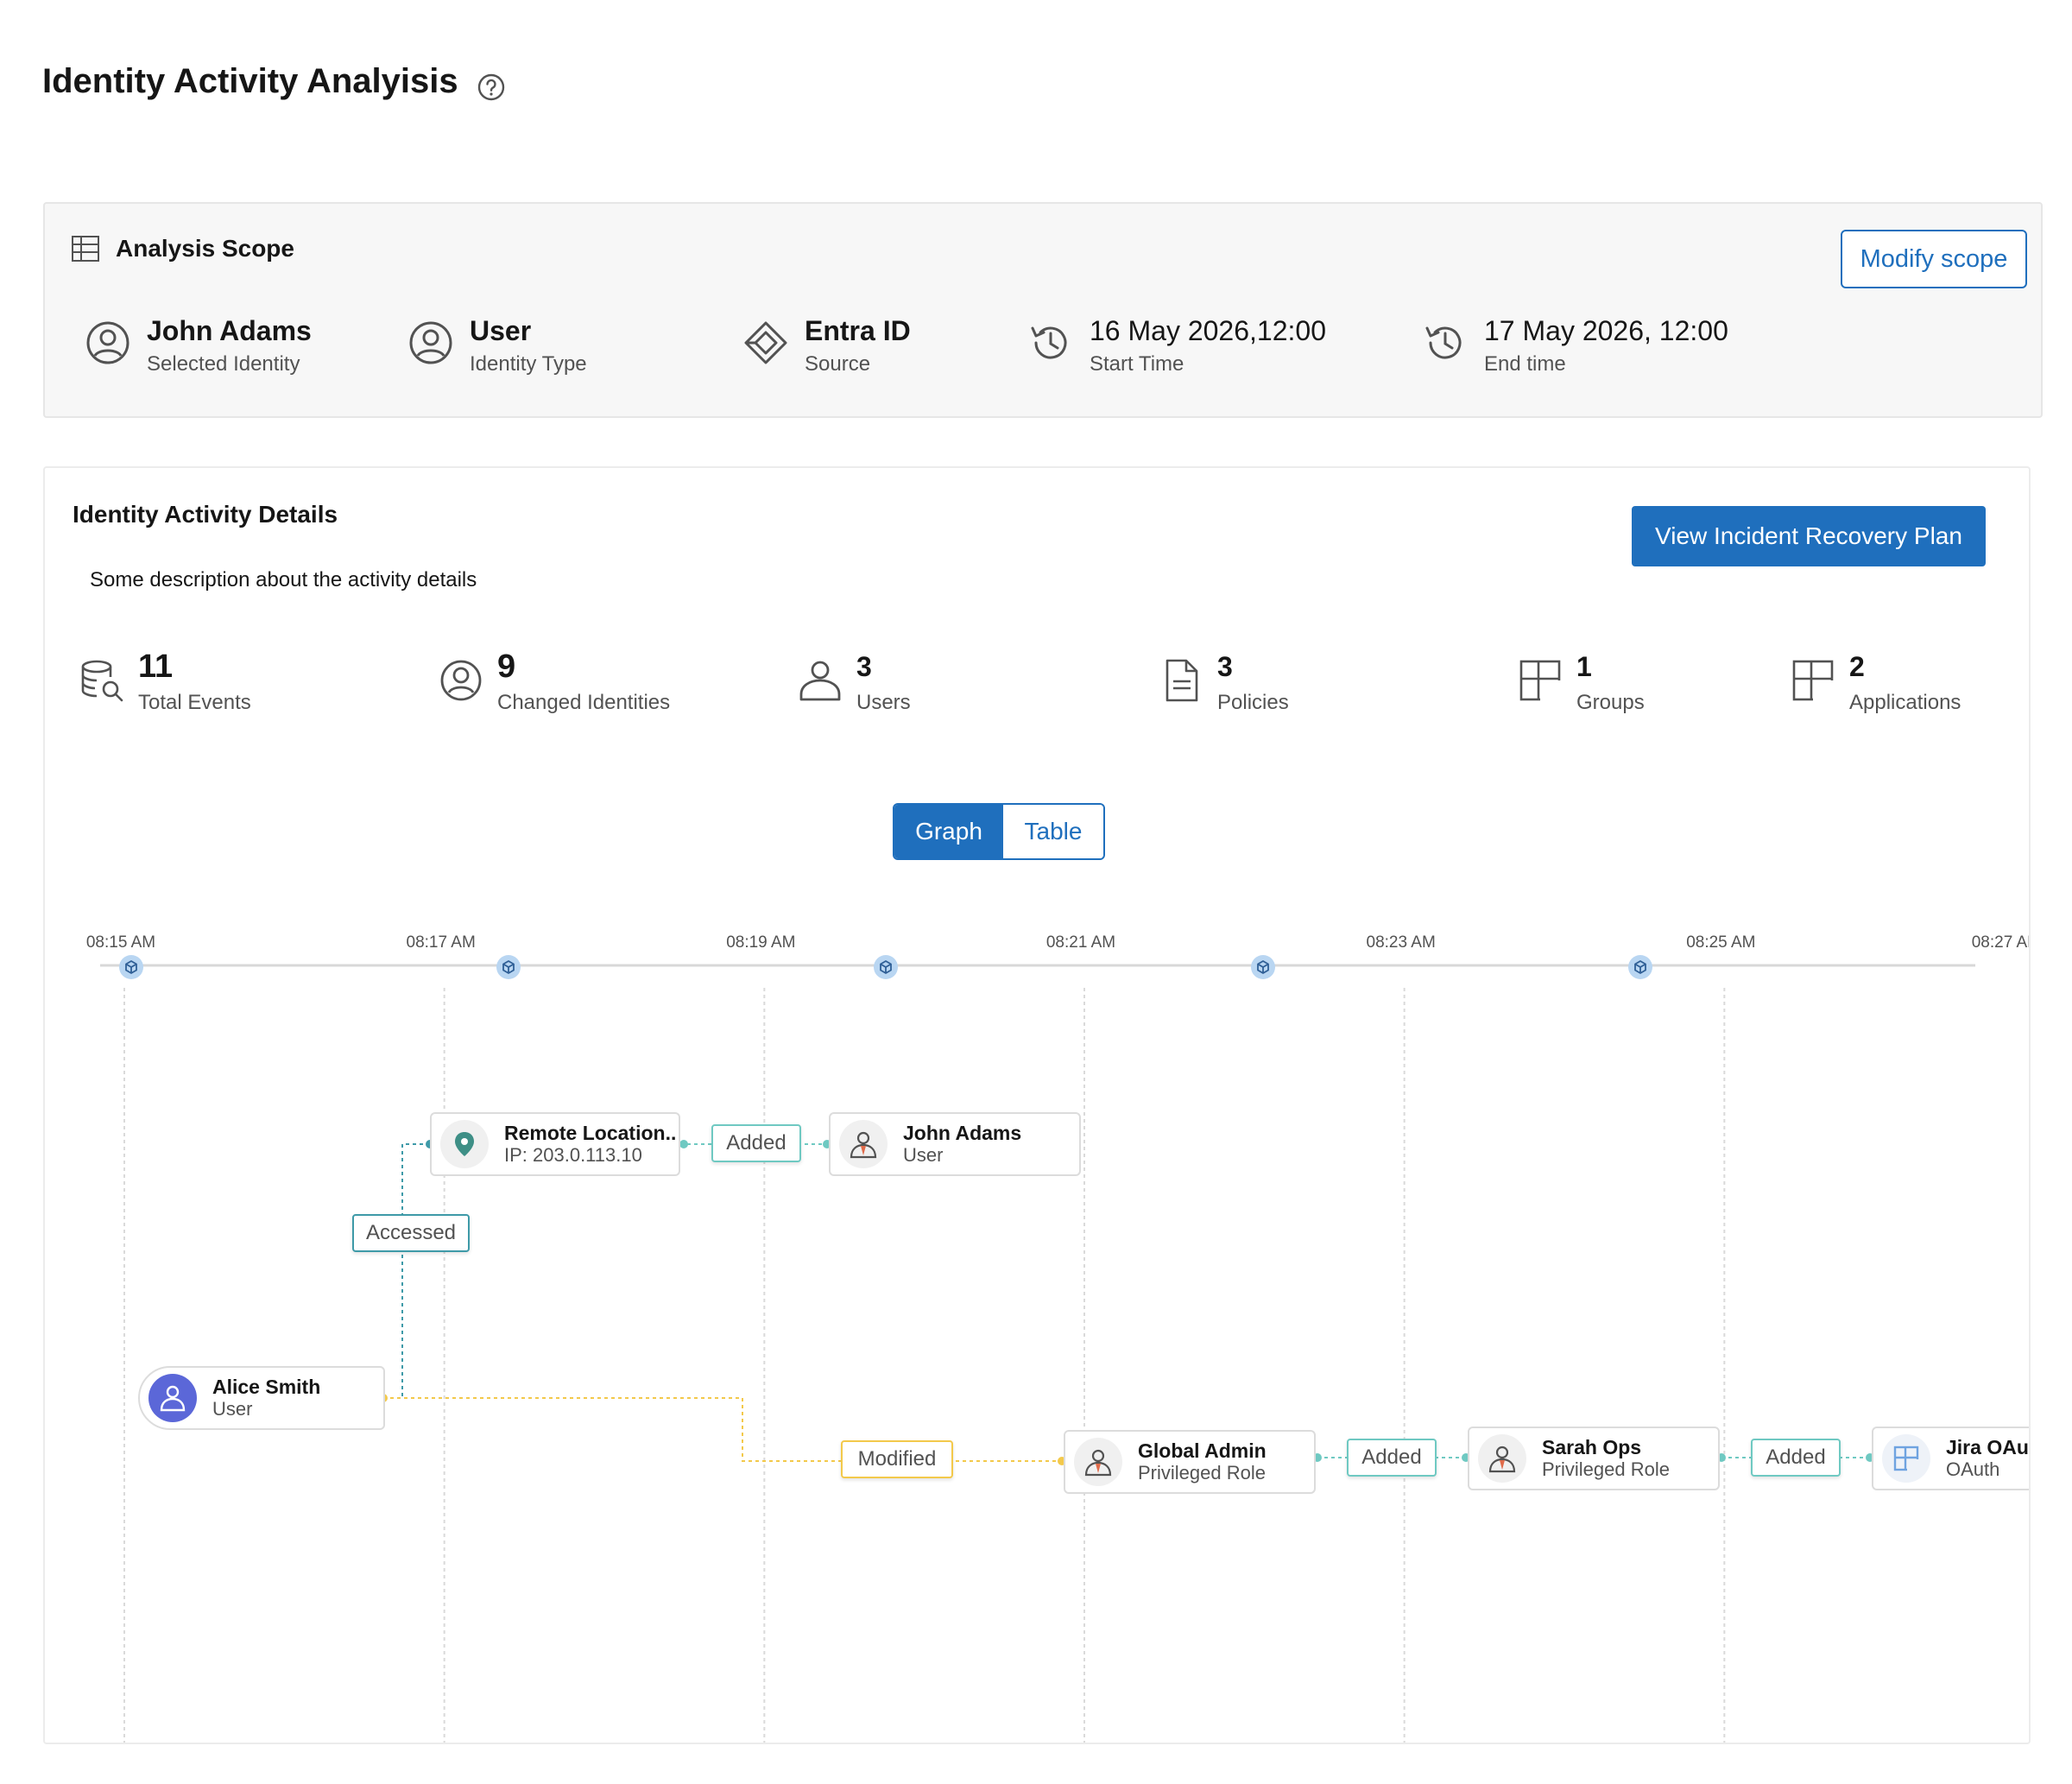  Describe the element at coordinates (1606, 330) in the screenshot. I see `scope-value: 17 May 2026, 12:00` at that location.